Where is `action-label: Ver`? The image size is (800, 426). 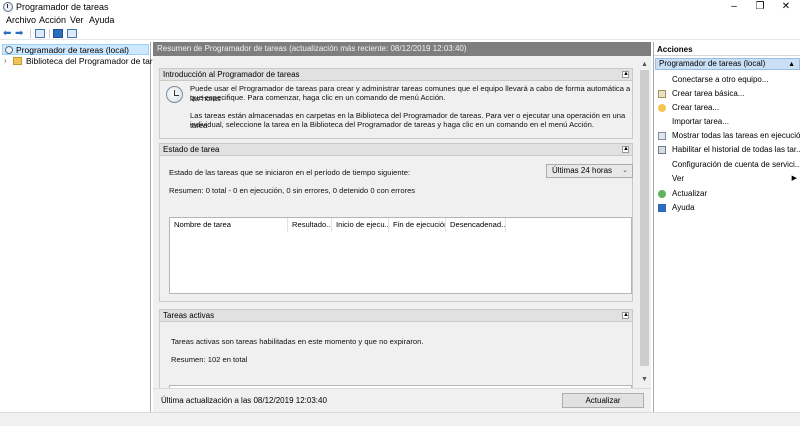 action-label: Ver is located at coordinates (678, 178).